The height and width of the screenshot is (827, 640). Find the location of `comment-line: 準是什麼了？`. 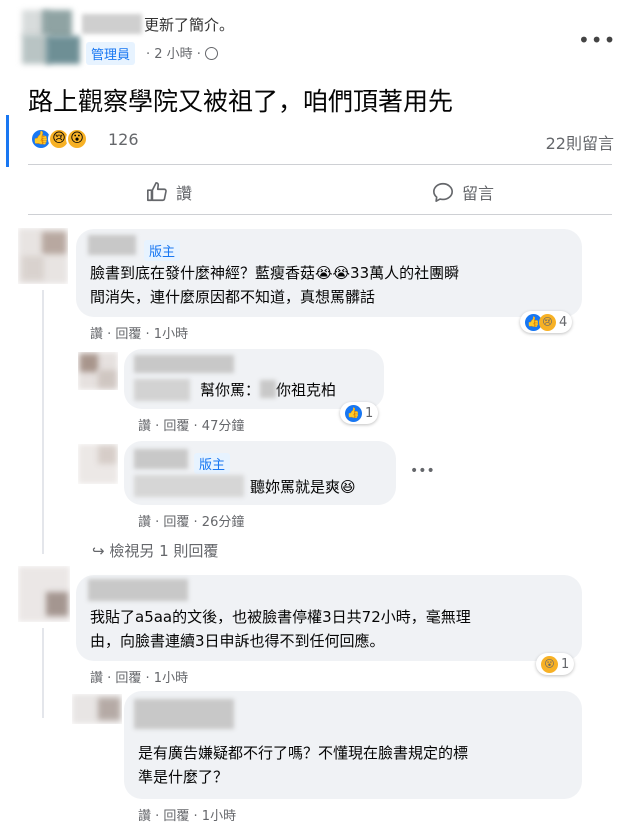

comment-line: 準是什麼了？ is located at coordinates (183, 777).